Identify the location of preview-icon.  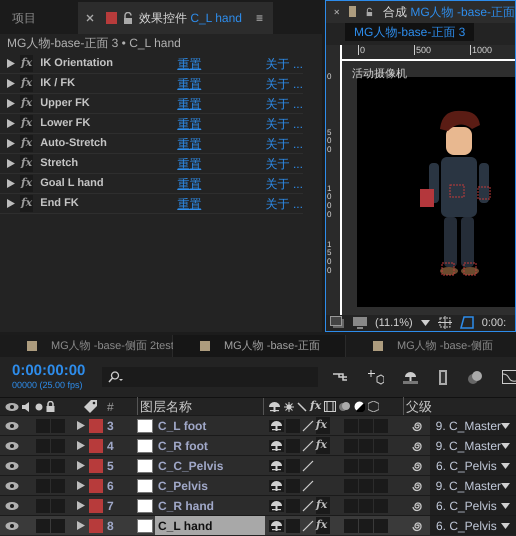
(337, 323).